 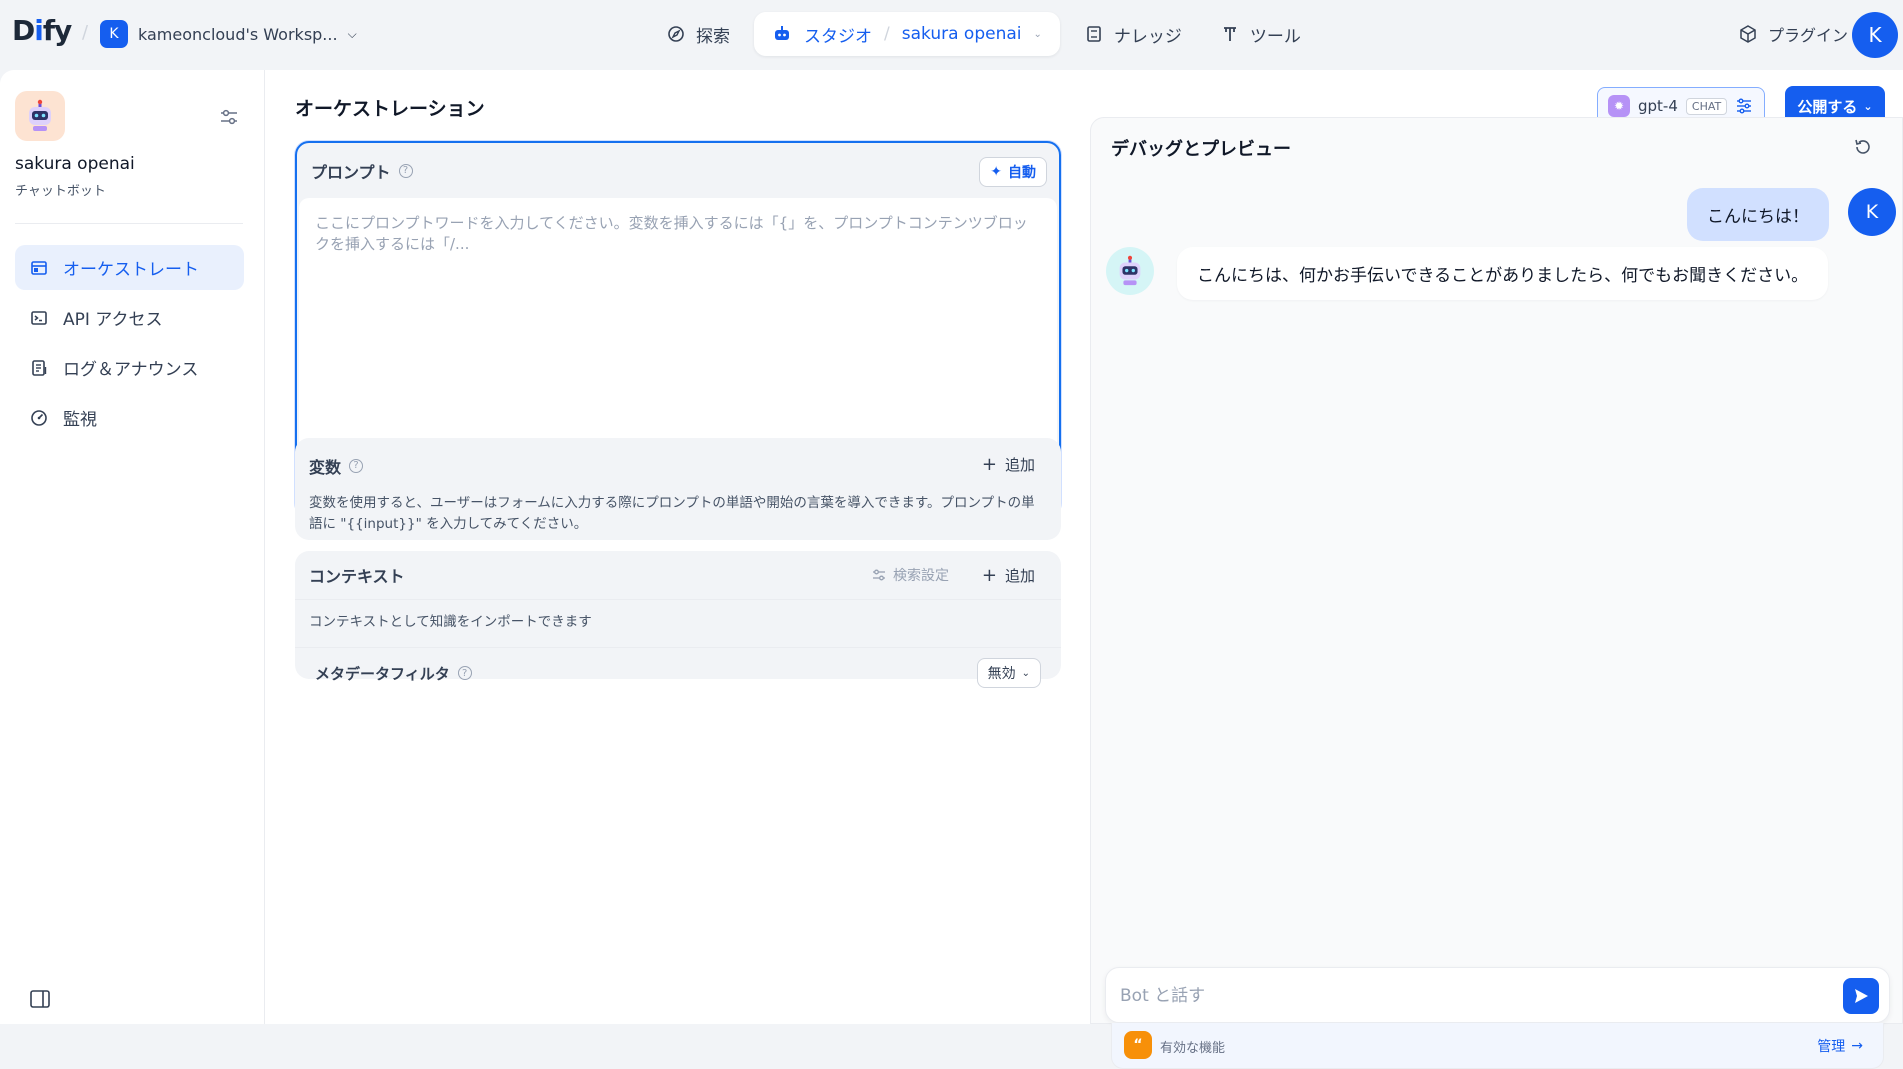 What do you see at coordinates (1748, 34) in the screenshot?
I see `cube-icon` at bounding box center [1748, 34].